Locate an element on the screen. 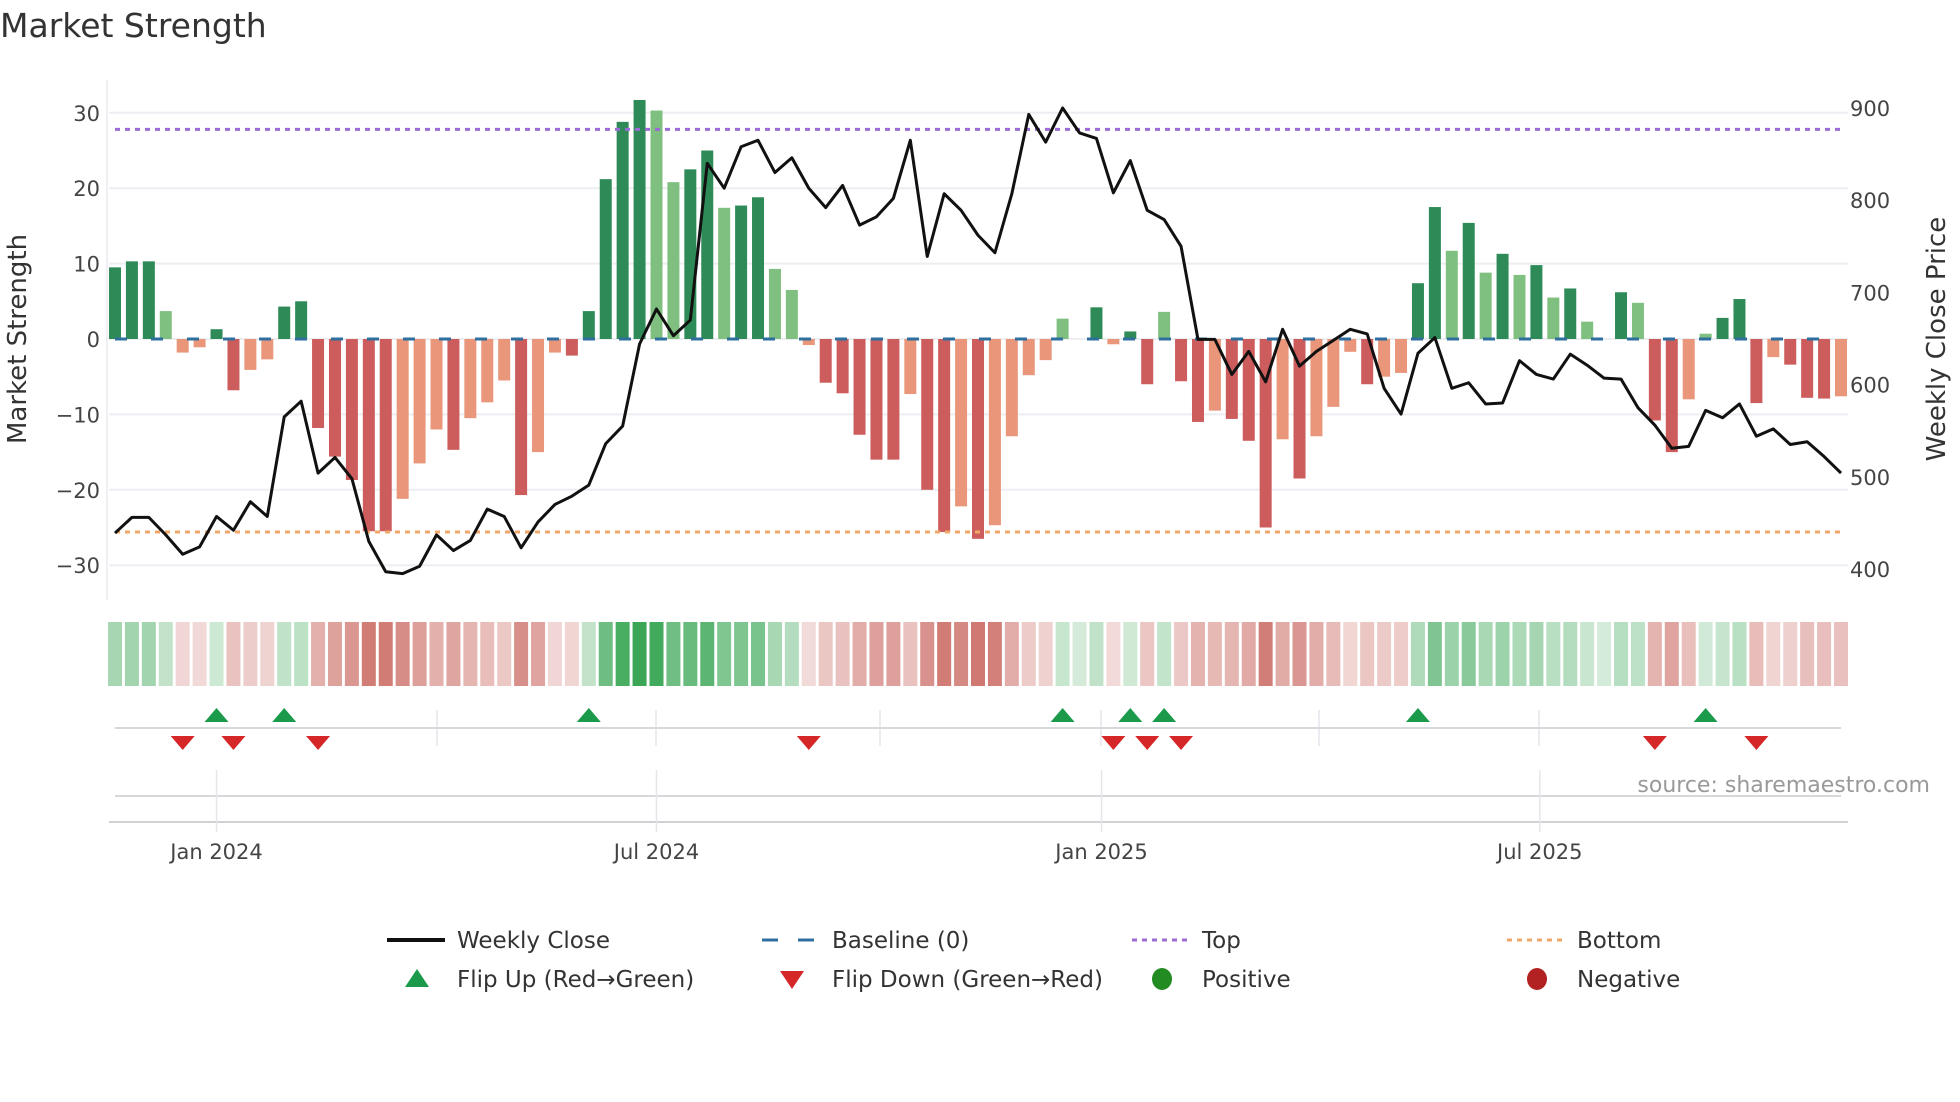  y-tick-label: −10 is located at coordinates (78, 415).